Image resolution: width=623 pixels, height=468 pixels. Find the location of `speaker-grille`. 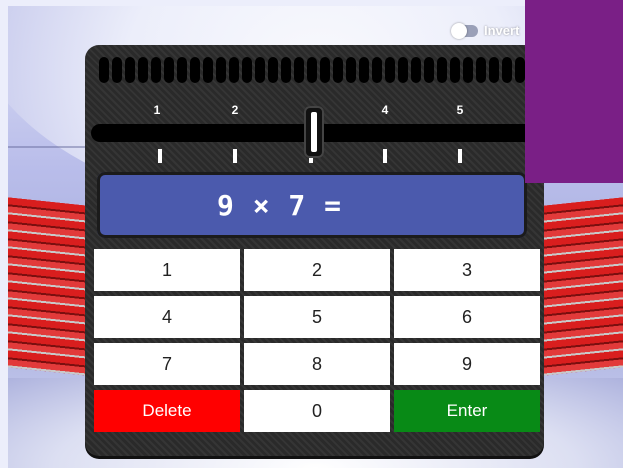

speaker-grille is located at coordinates (319, 70).